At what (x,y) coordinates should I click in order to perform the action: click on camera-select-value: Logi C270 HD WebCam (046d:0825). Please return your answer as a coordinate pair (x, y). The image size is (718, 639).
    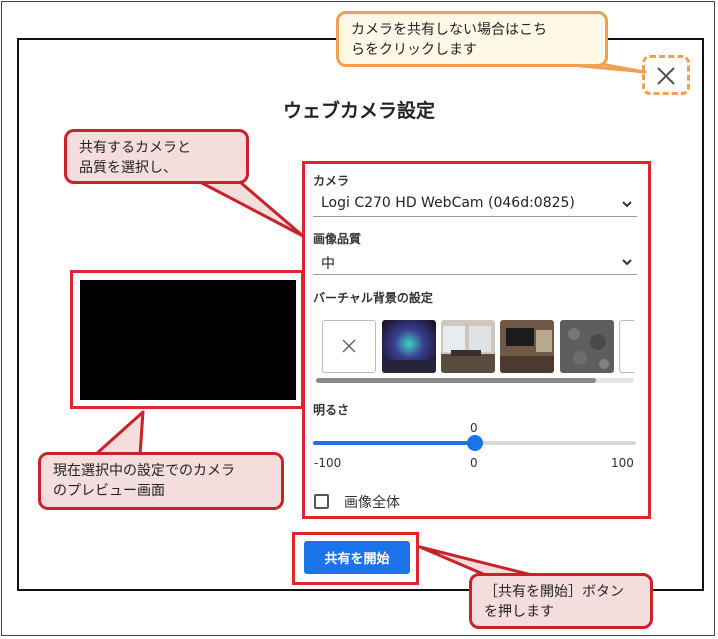
    Looking at the image, I should click on (448, 203).